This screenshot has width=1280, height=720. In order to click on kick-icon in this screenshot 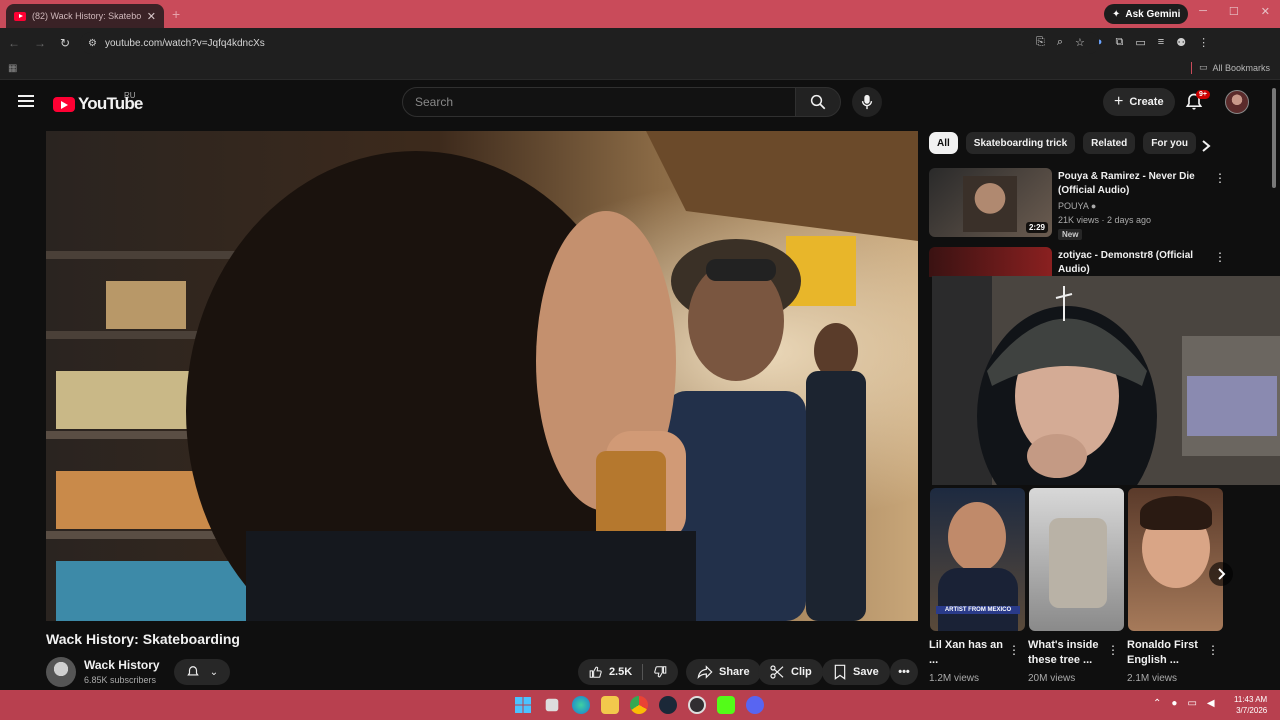, I will do `click(726, 705)`.